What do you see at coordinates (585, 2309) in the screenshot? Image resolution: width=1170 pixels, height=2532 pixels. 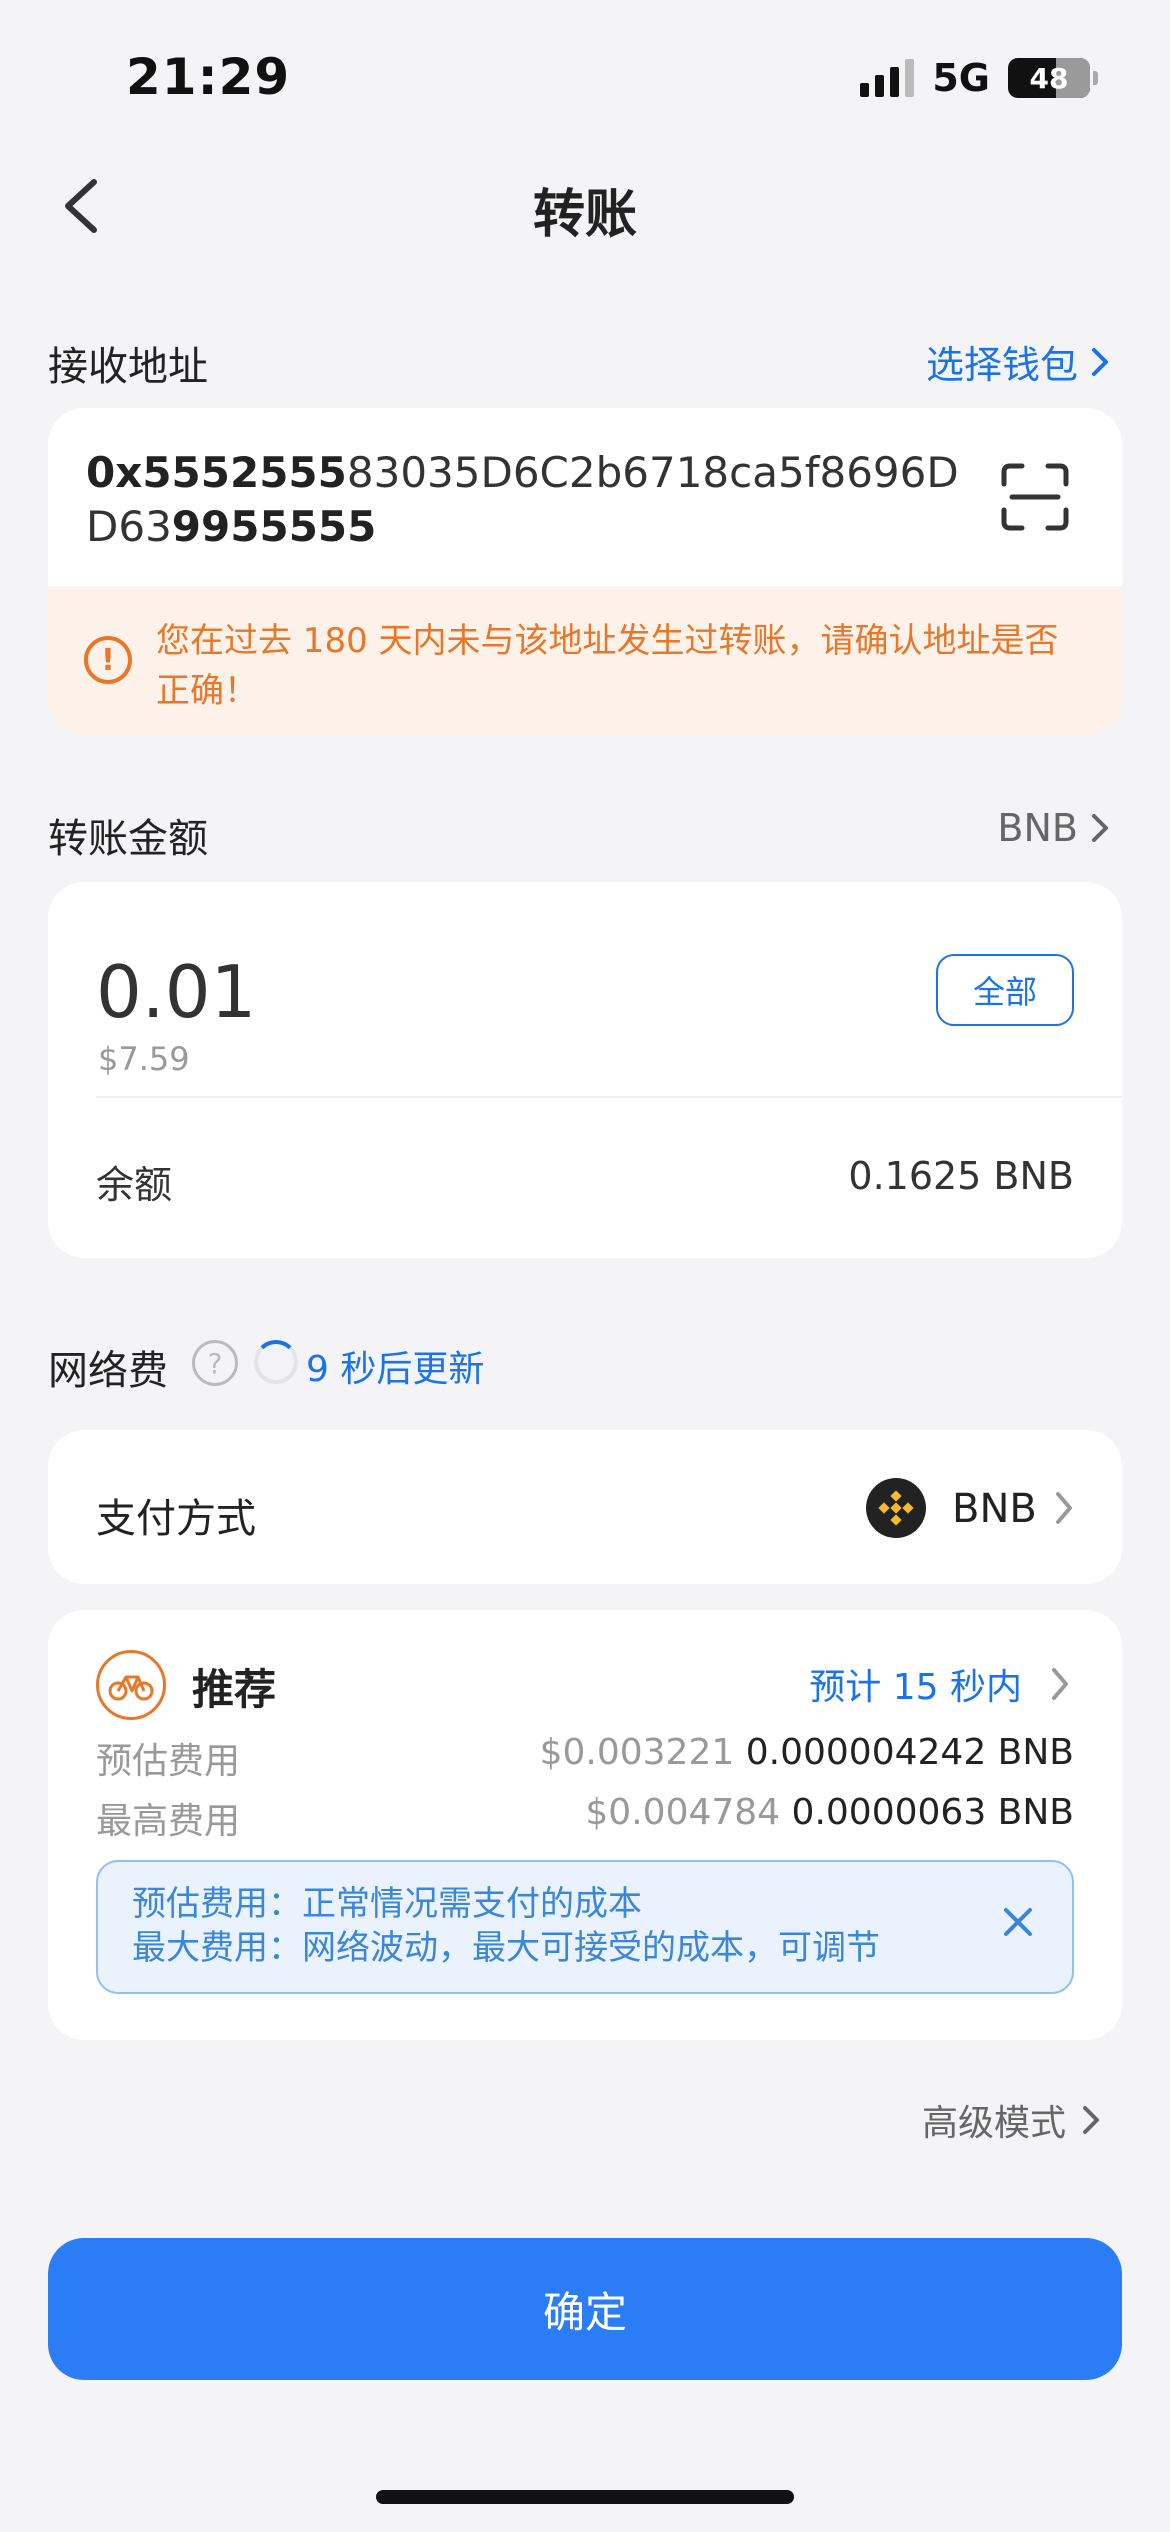 I see `confirm-button: 确定` at bounding box center [585, 2309].